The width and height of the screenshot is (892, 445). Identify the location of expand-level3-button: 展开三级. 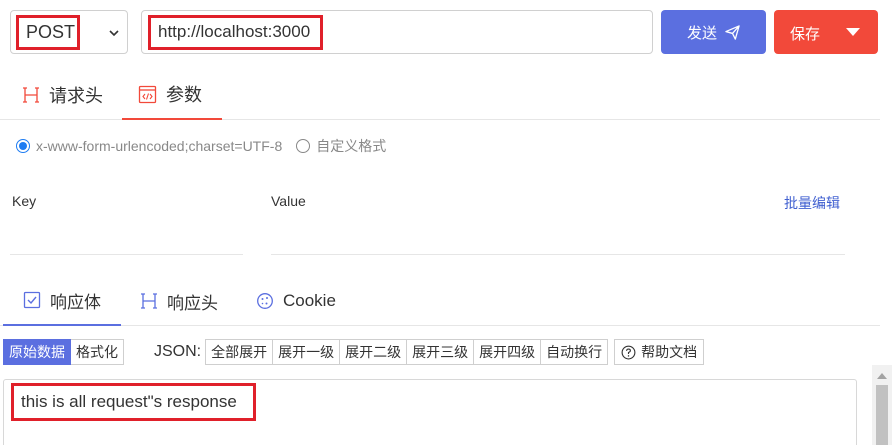
(441, 352).